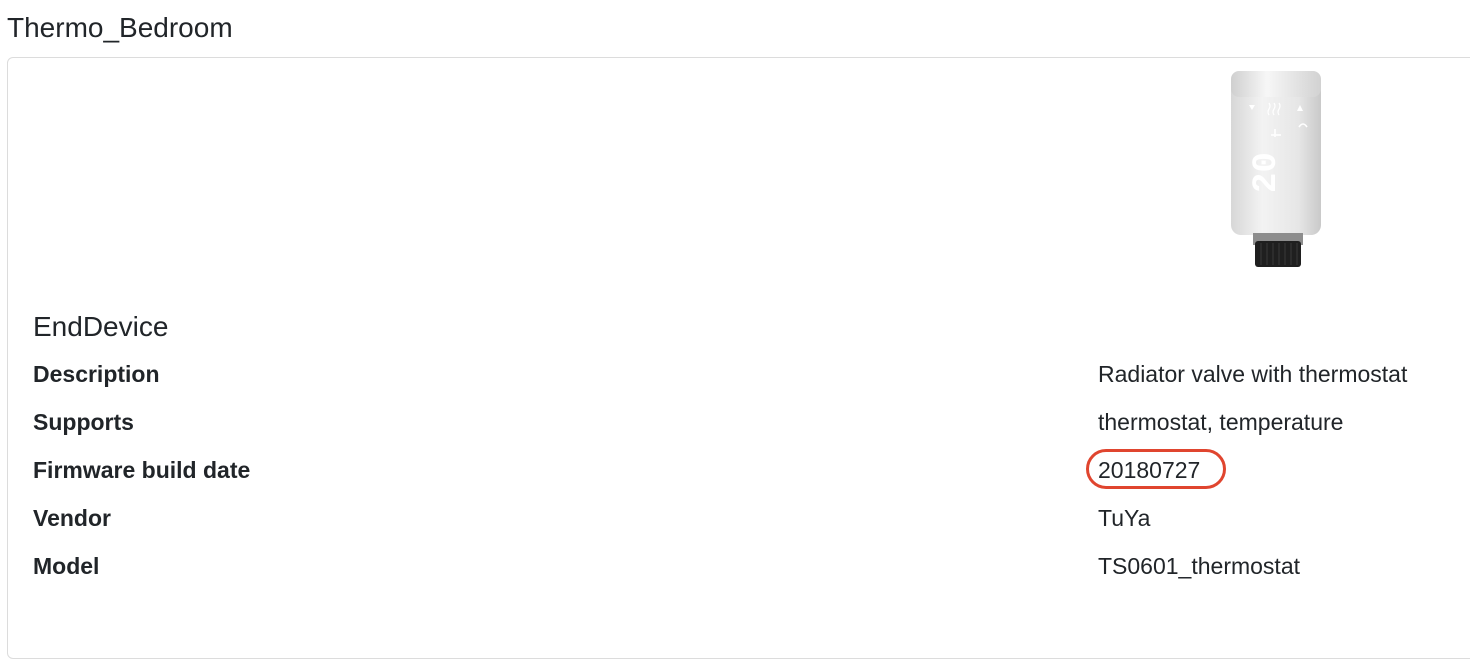 The width and height of the screenshot is (1470, 659). What do you see at coordinates (142, 470) in the screenshot?
I see `firmware-build-date-label: Firmware build date` at bounding box center [142, 470].